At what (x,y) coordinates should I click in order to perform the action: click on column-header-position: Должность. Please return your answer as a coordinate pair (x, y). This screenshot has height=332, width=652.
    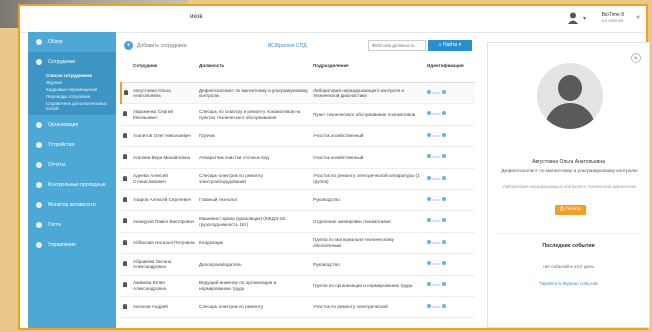
    Looking at the image, I should click on (254, 71).